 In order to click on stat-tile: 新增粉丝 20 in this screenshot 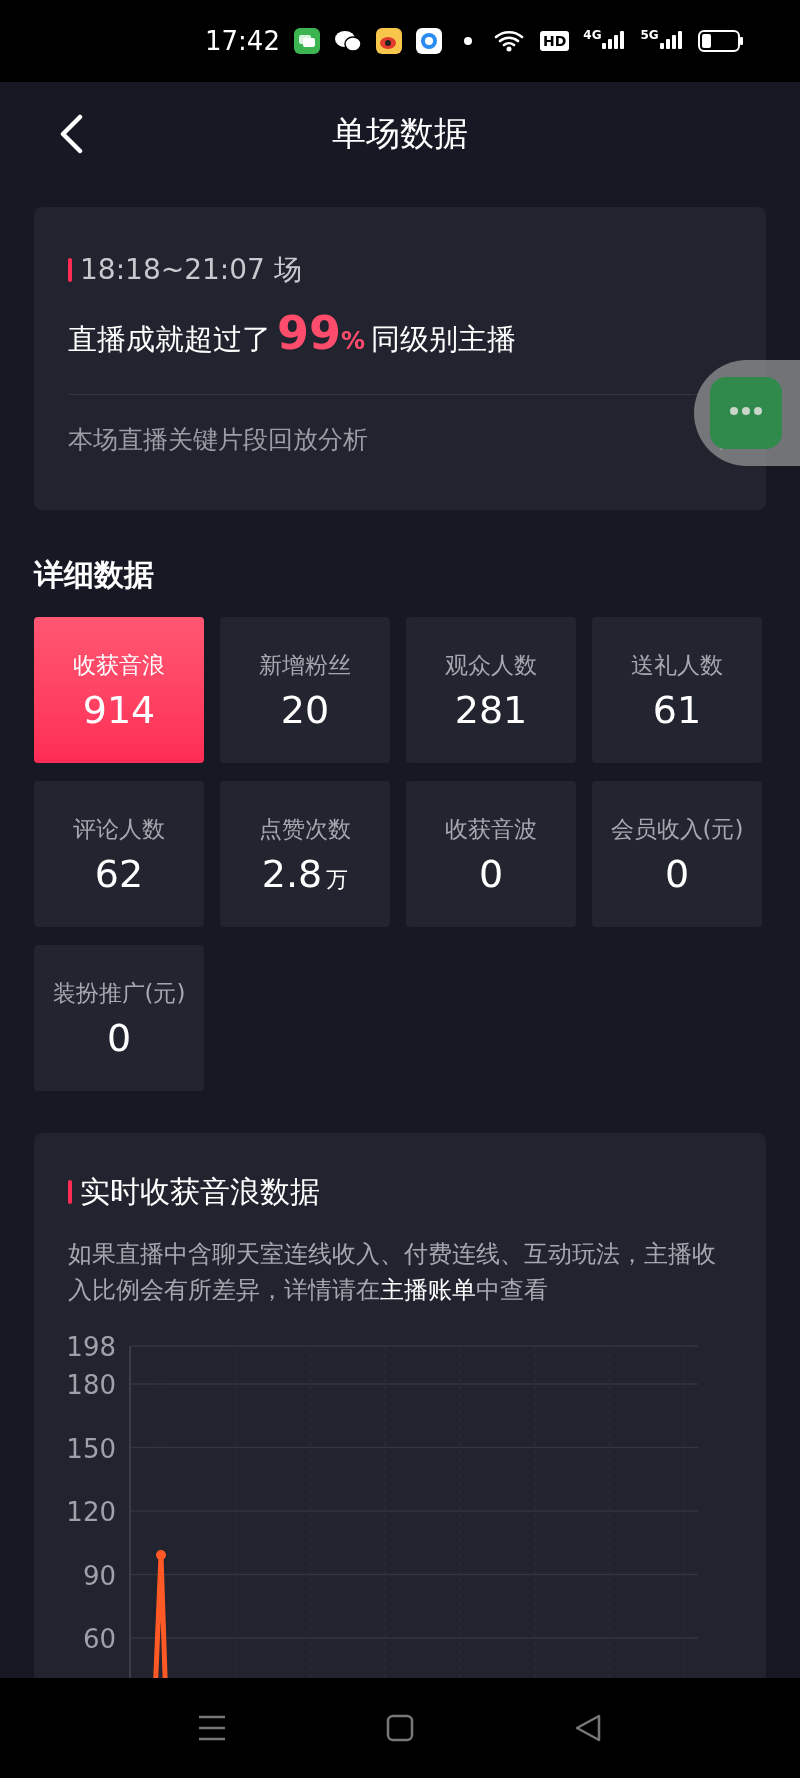, I will do `click(305, 690)`.